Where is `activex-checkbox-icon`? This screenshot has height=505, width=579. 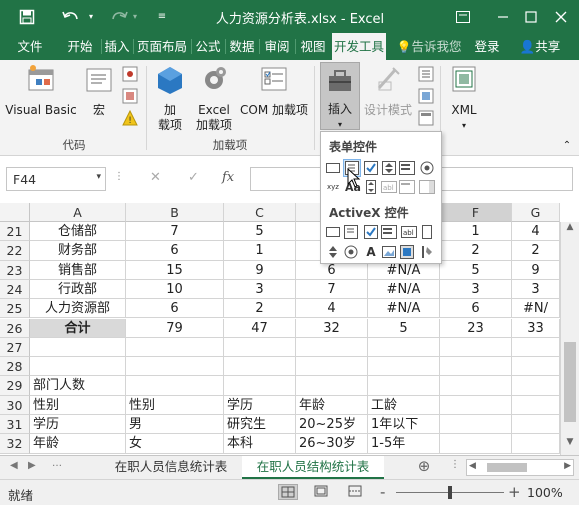 activex-checkbox-icon is located at coordinates (371, 232).